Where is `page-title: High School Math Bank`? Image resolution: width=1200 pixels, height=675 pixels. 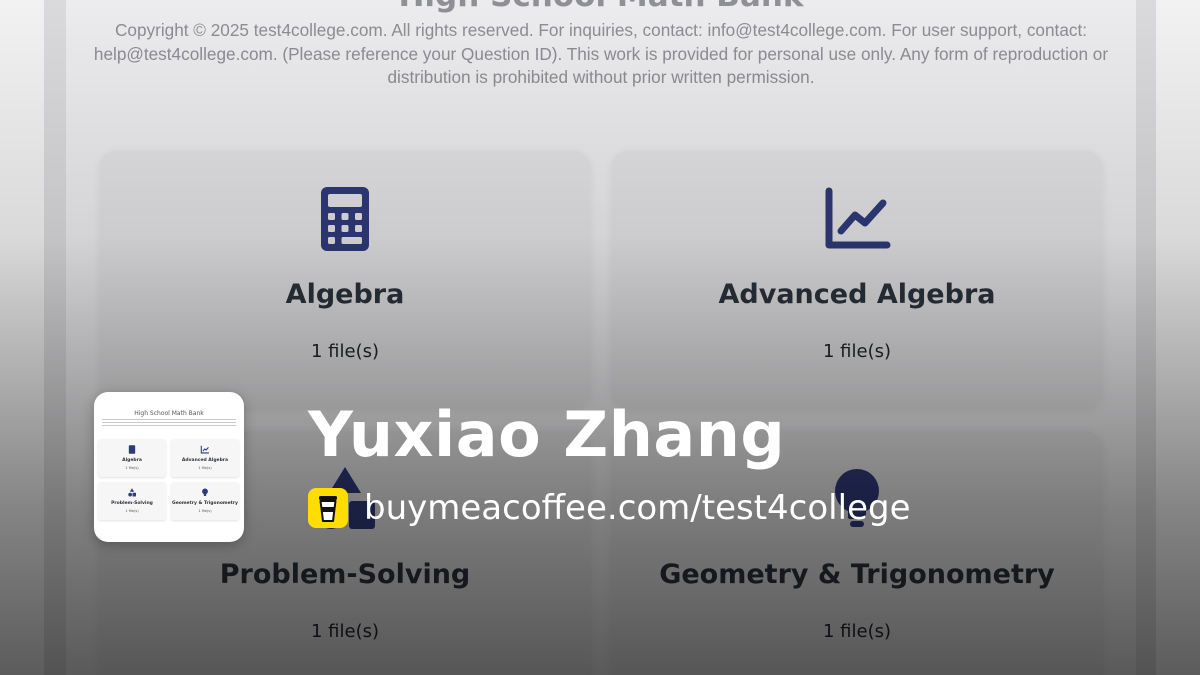 page-title: High School Math Bank is located at coordinates (601, 7).